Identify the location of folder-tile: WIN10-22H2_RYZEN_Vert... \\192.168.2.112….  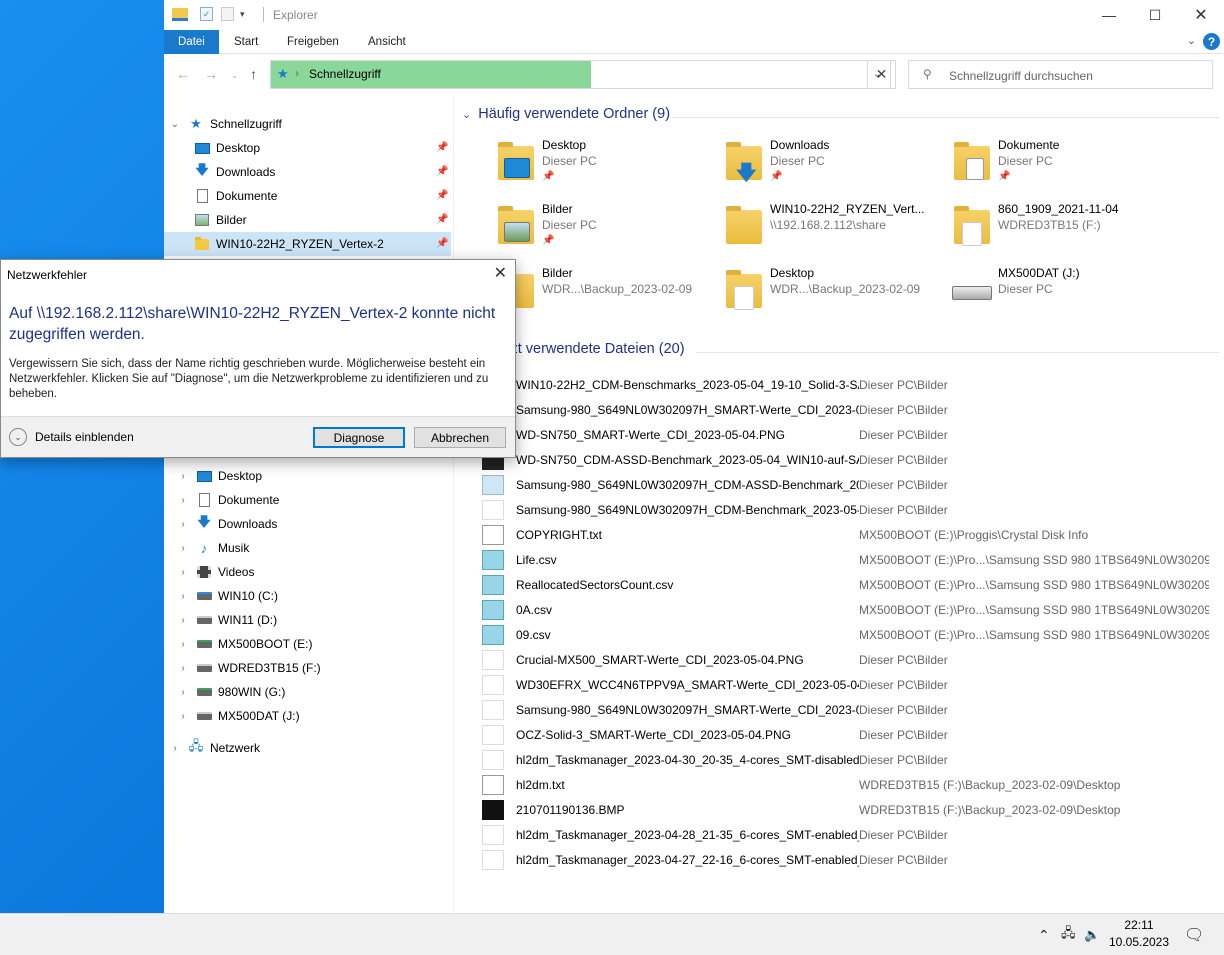
(834, 232).